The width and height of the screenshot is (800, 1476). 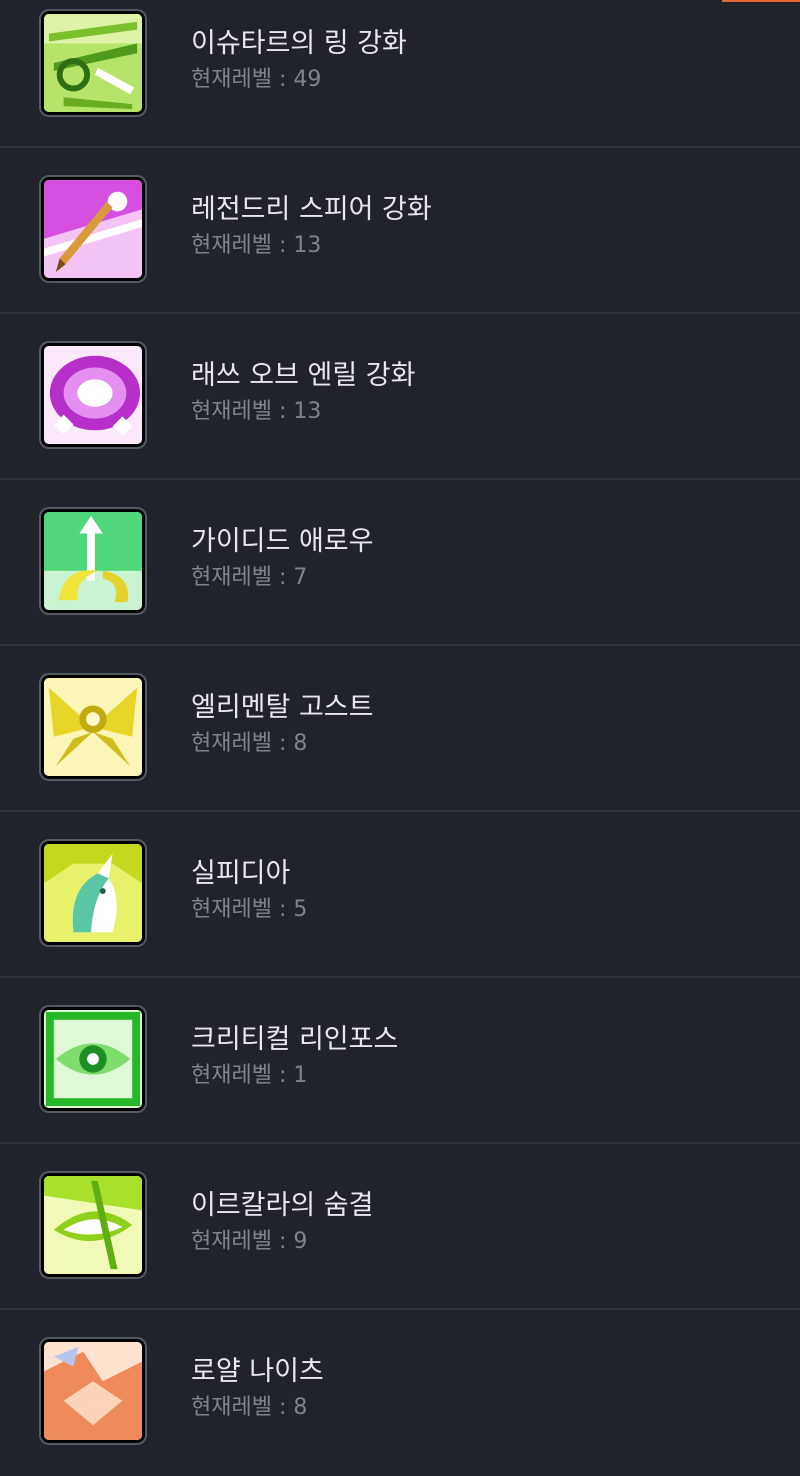 I want to click on skill-row: 실피디아 현재레벨 : 5, so click(x=400, y=895).